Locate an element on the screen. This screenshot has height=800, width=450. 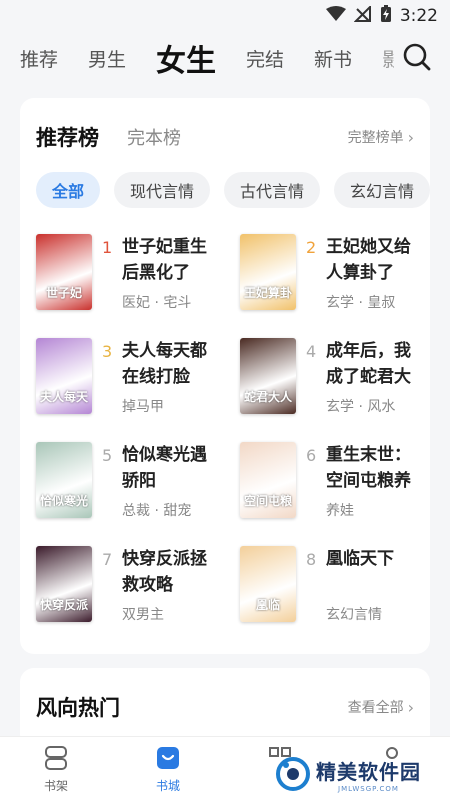
book-title: 恰似寒光遇骄阳 is located at coordinates (164, 468).